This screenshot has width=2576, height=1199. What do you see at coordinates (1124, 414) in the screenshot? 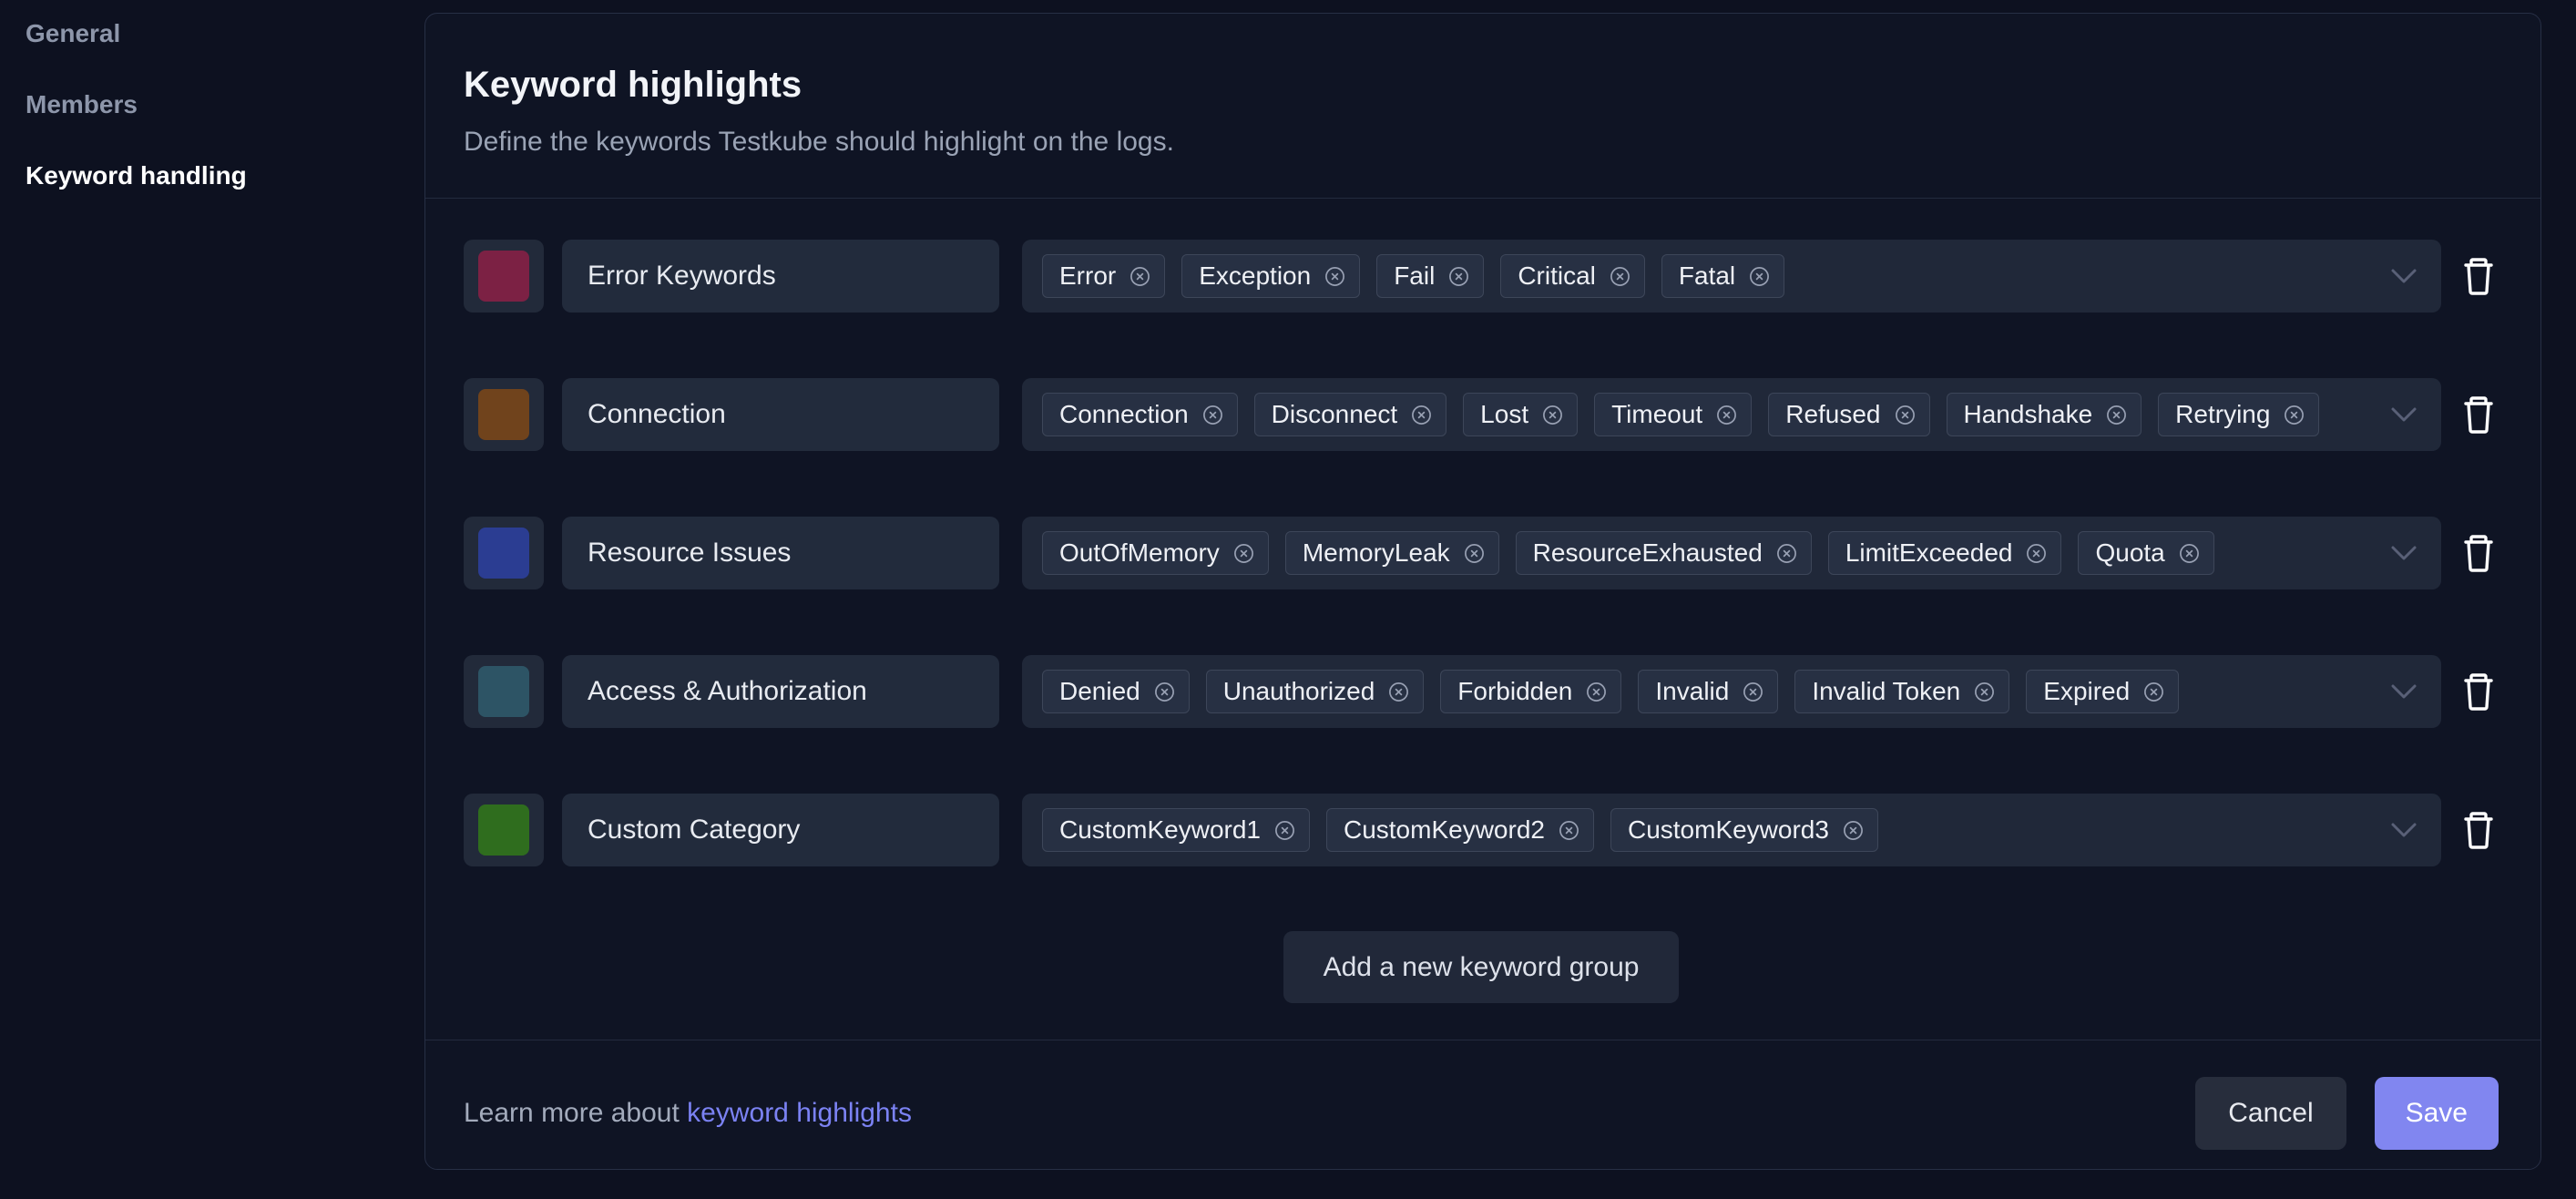
I see `keyword-chip-label: Connection` at bounding box center [1124, 414].